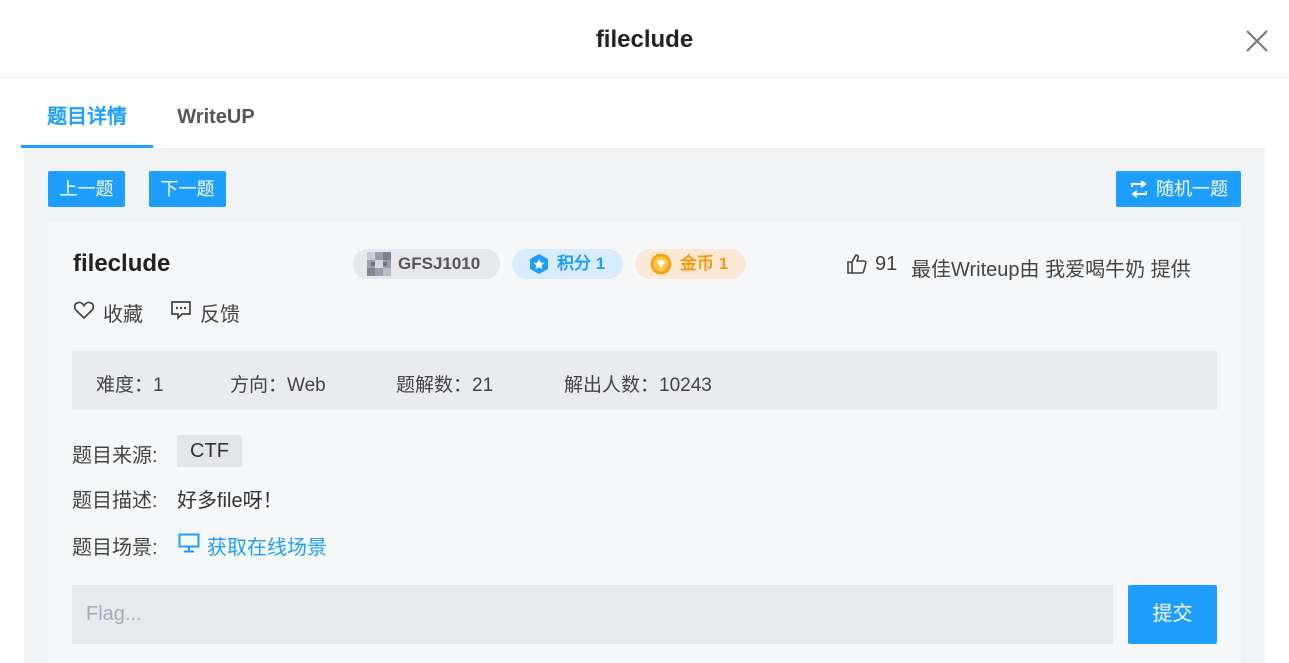  What do you see at coordinates (209, 451) in the screenshot?
I see `source-tag: CTF` at bounding box center [209, 451].